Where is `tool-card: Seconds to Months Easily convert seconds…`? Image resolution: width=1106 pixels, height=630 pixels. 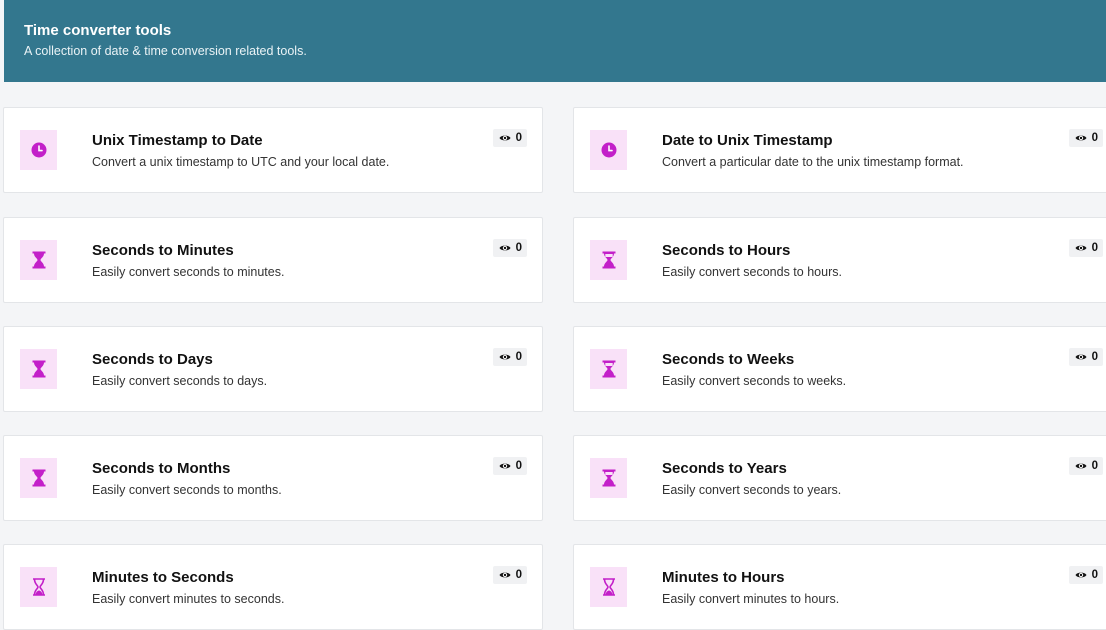 tool-card: Seconds to Months Easily convert seconds… is located at coordinates (273, 478).